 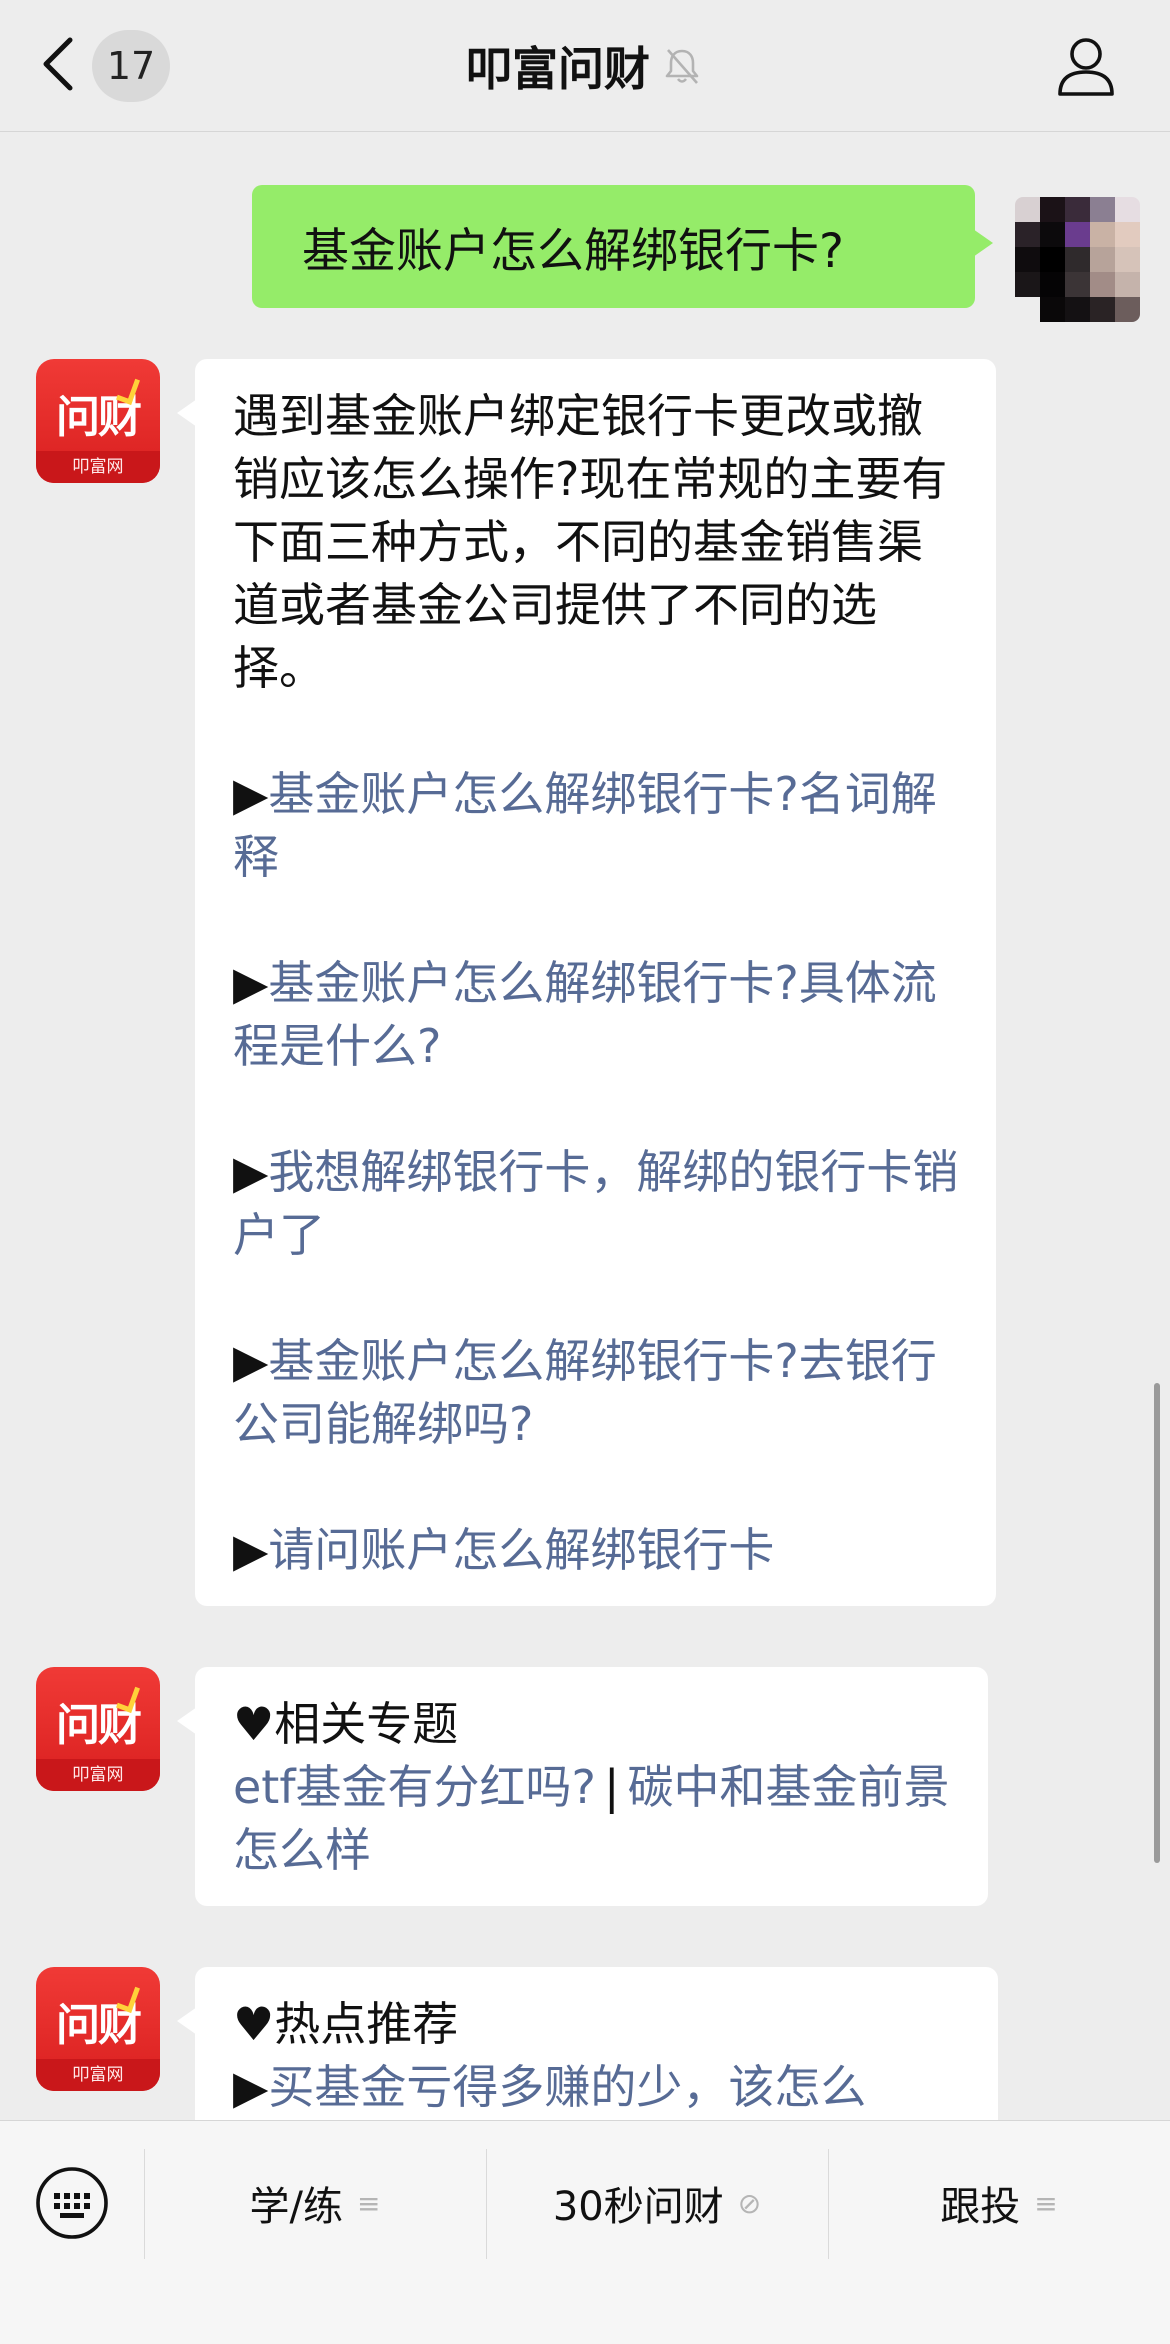 I want to click on person-icon, so click(x=1086, y=66).